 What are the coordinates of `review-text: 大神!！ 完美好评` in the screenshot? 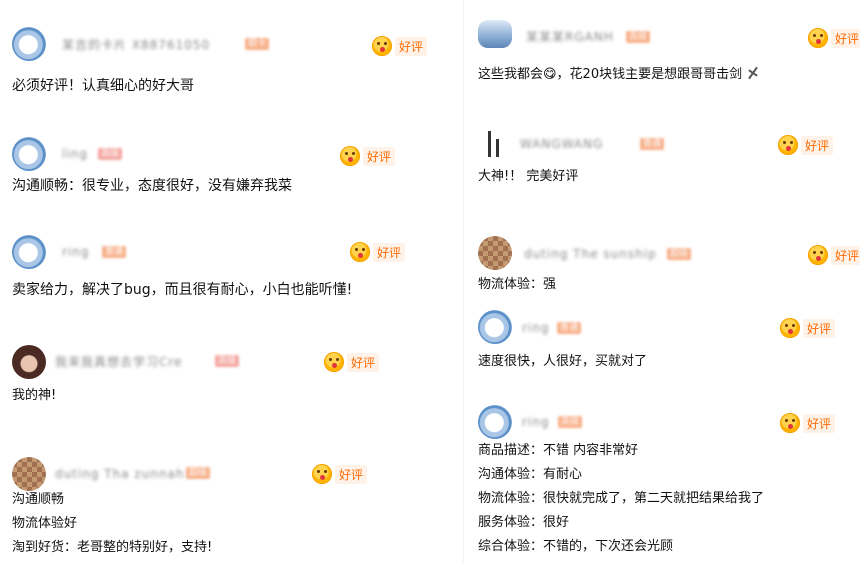 It's located at (528, 176).